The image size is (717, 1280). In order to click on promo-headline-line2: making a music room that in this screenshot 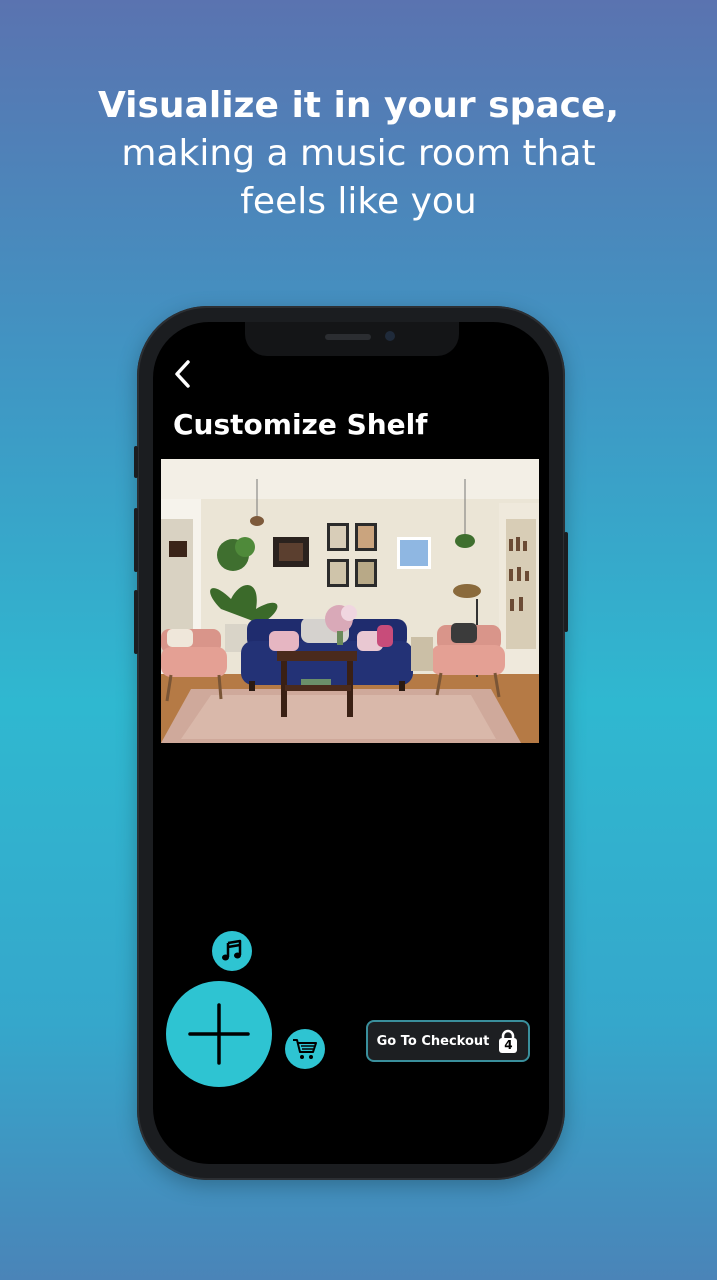, I will do `click(358, 153)`.